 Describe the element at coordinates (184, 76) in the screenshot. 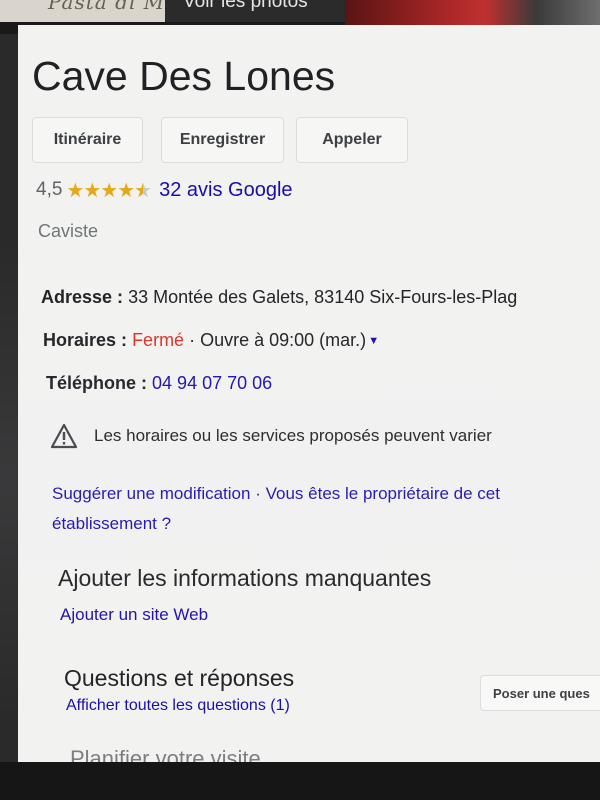

I see `place-title: Cave Des Lones` at that location.